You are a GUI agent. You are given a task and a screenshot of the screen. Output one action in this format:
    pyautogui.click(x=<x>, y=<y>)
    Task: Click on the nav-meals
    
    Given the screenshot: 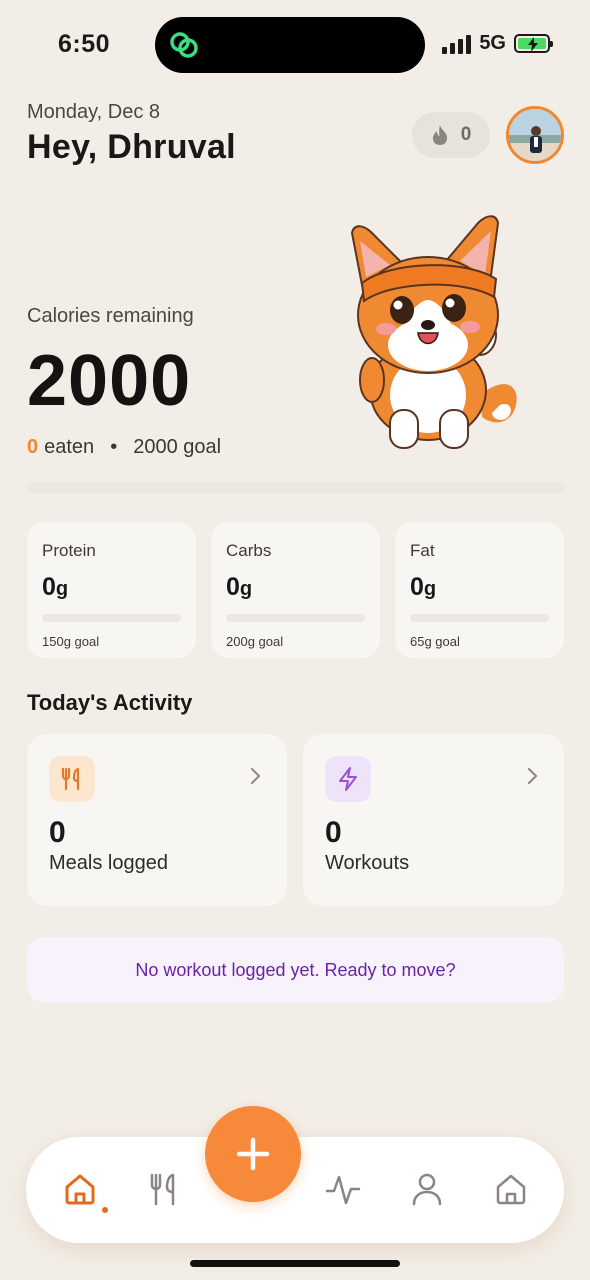 What is the action you would take?
    pyautogui.click(x=164, y=1189)
    